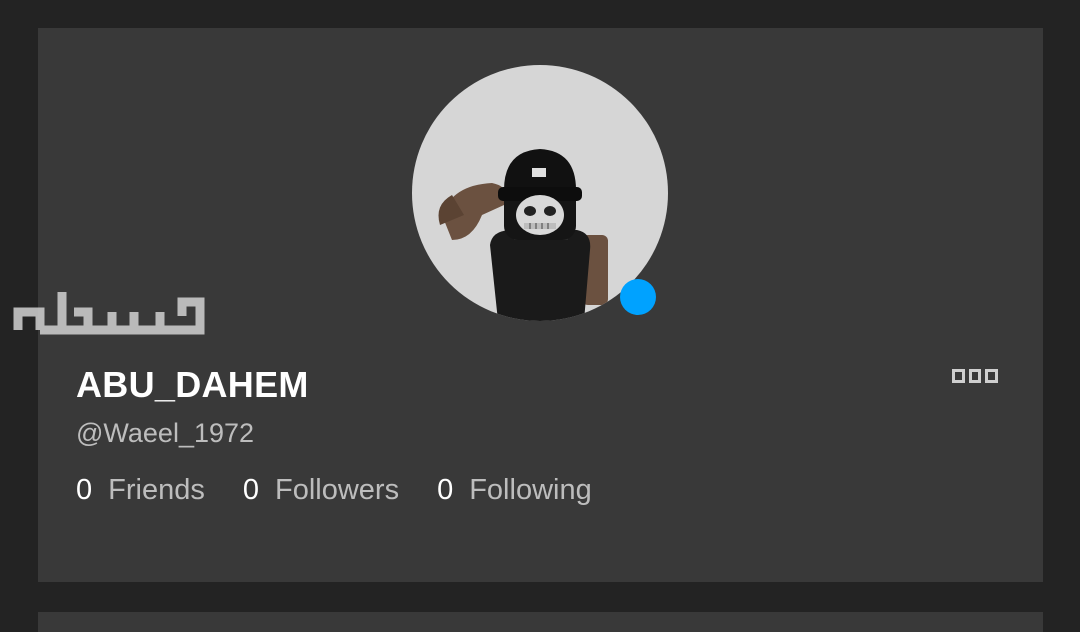  I want to click on friends-label: Friends, so click(156, 490).